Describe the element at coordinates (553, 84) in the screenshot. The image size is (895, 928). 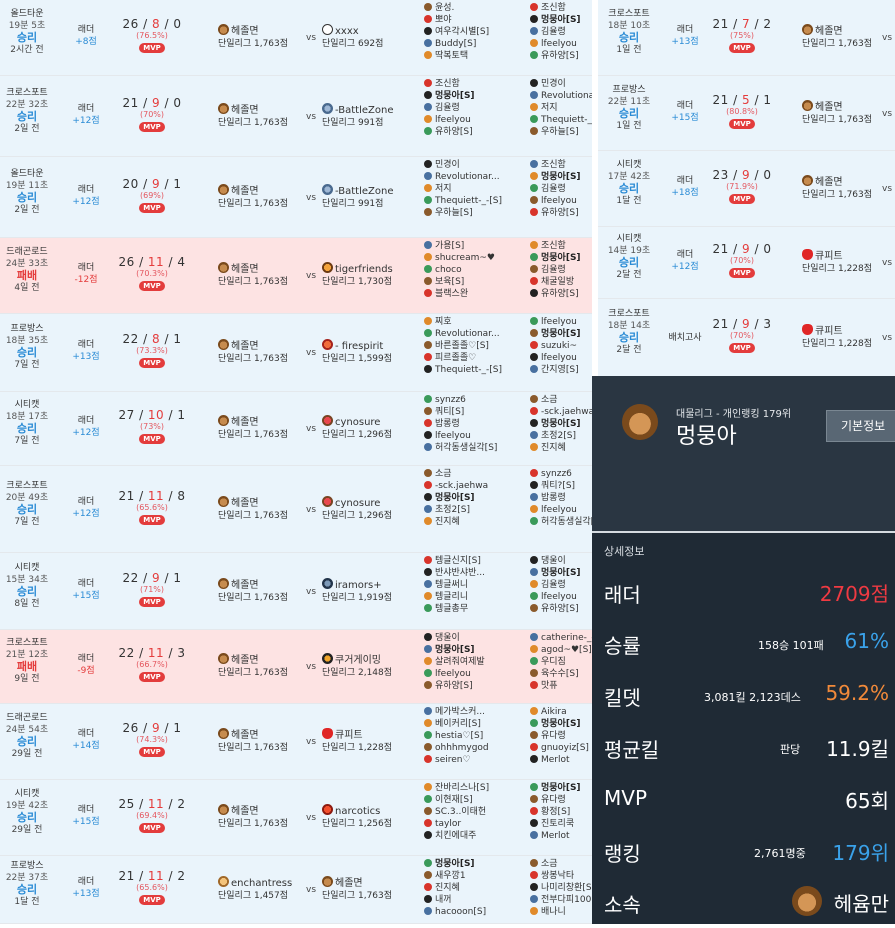
I see `roster-name: 민경이` at that location.